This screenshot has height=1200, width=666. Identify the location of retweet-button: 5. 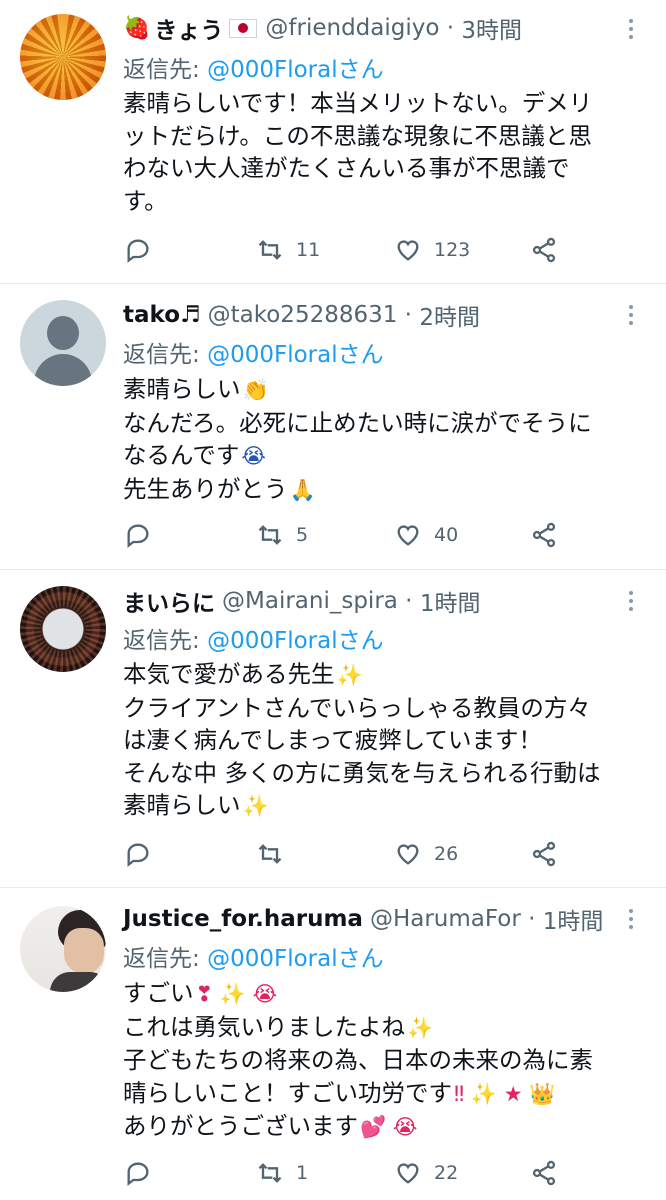
(282, 535).